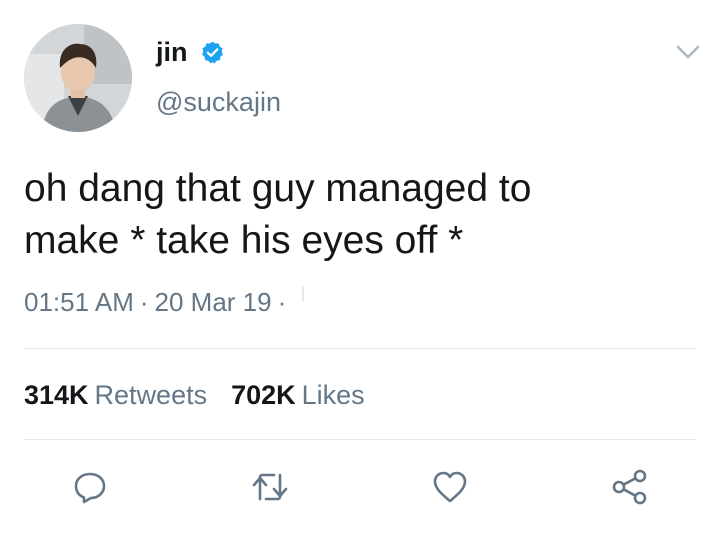 The width and height of the screenshot is (720, 539). I want to click on like-button, so click(450, 487).